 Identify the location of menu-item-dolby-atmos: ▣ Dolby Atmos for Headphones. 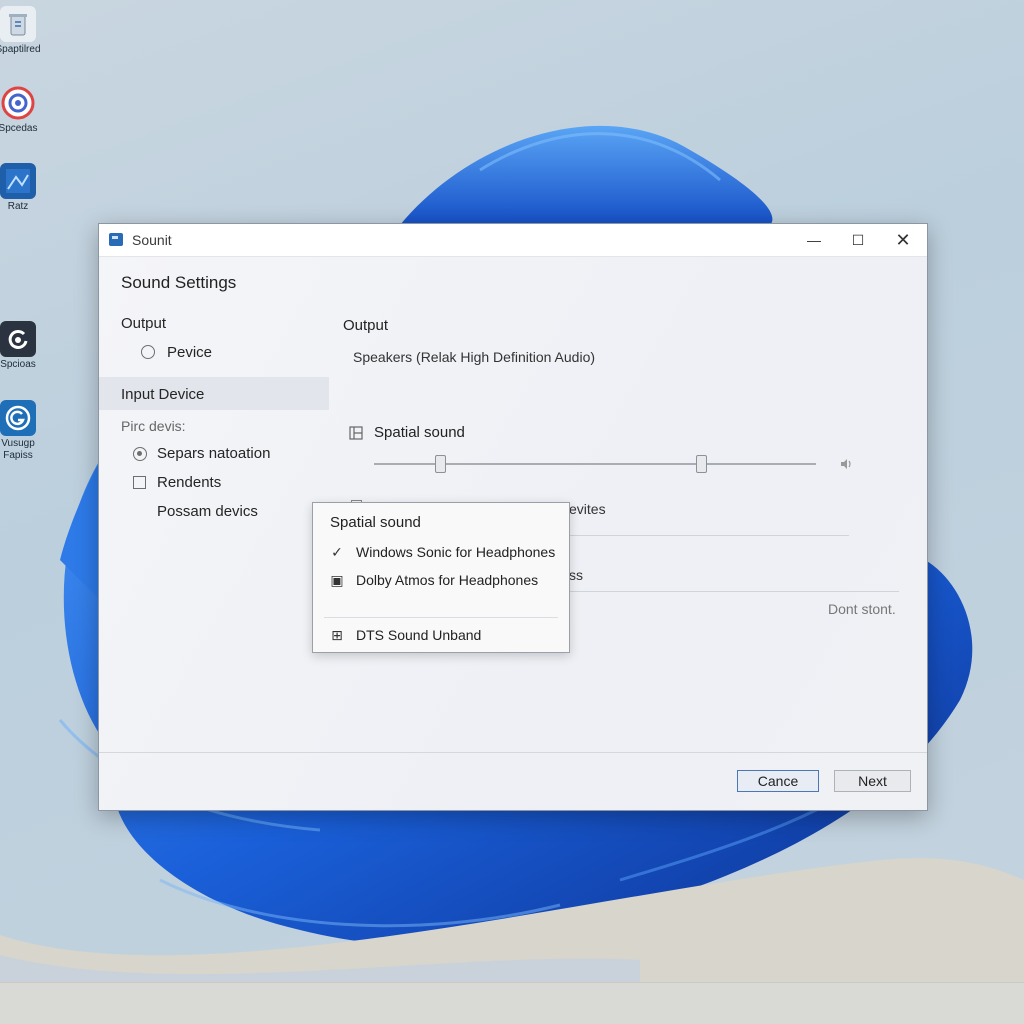
(434, 580).